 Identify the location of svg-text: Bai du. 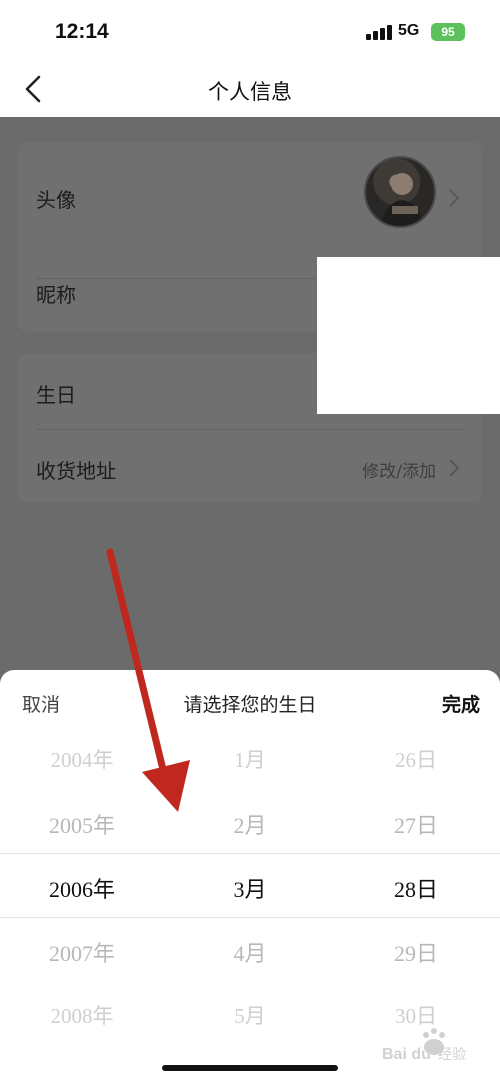
(406, 1054).